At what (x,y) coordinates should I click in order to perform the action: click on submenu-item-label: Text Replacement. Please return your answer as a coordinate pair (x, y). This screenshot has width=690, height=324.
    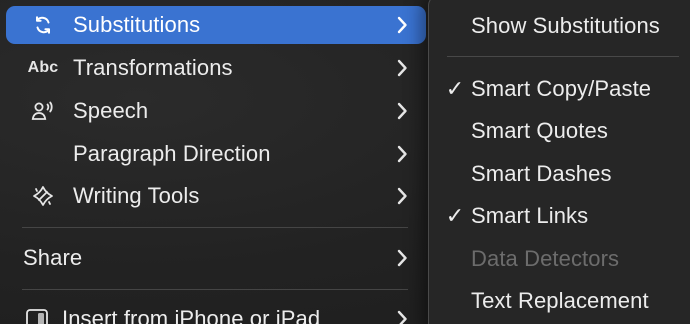
    Looking at the image, I should click on (560, 300).